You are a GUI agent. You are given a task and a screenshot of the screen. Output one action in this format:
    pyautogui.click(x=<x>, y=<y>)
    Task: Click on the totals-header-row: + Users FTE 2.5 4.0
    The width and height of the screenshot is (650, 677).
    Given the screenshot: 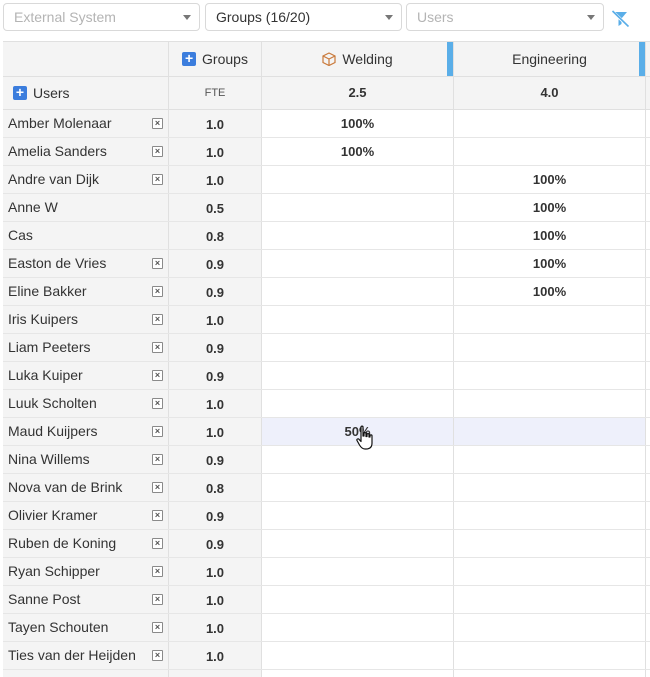 What is the action you would take?
    pyautogui.click(x=326, y=93)
    